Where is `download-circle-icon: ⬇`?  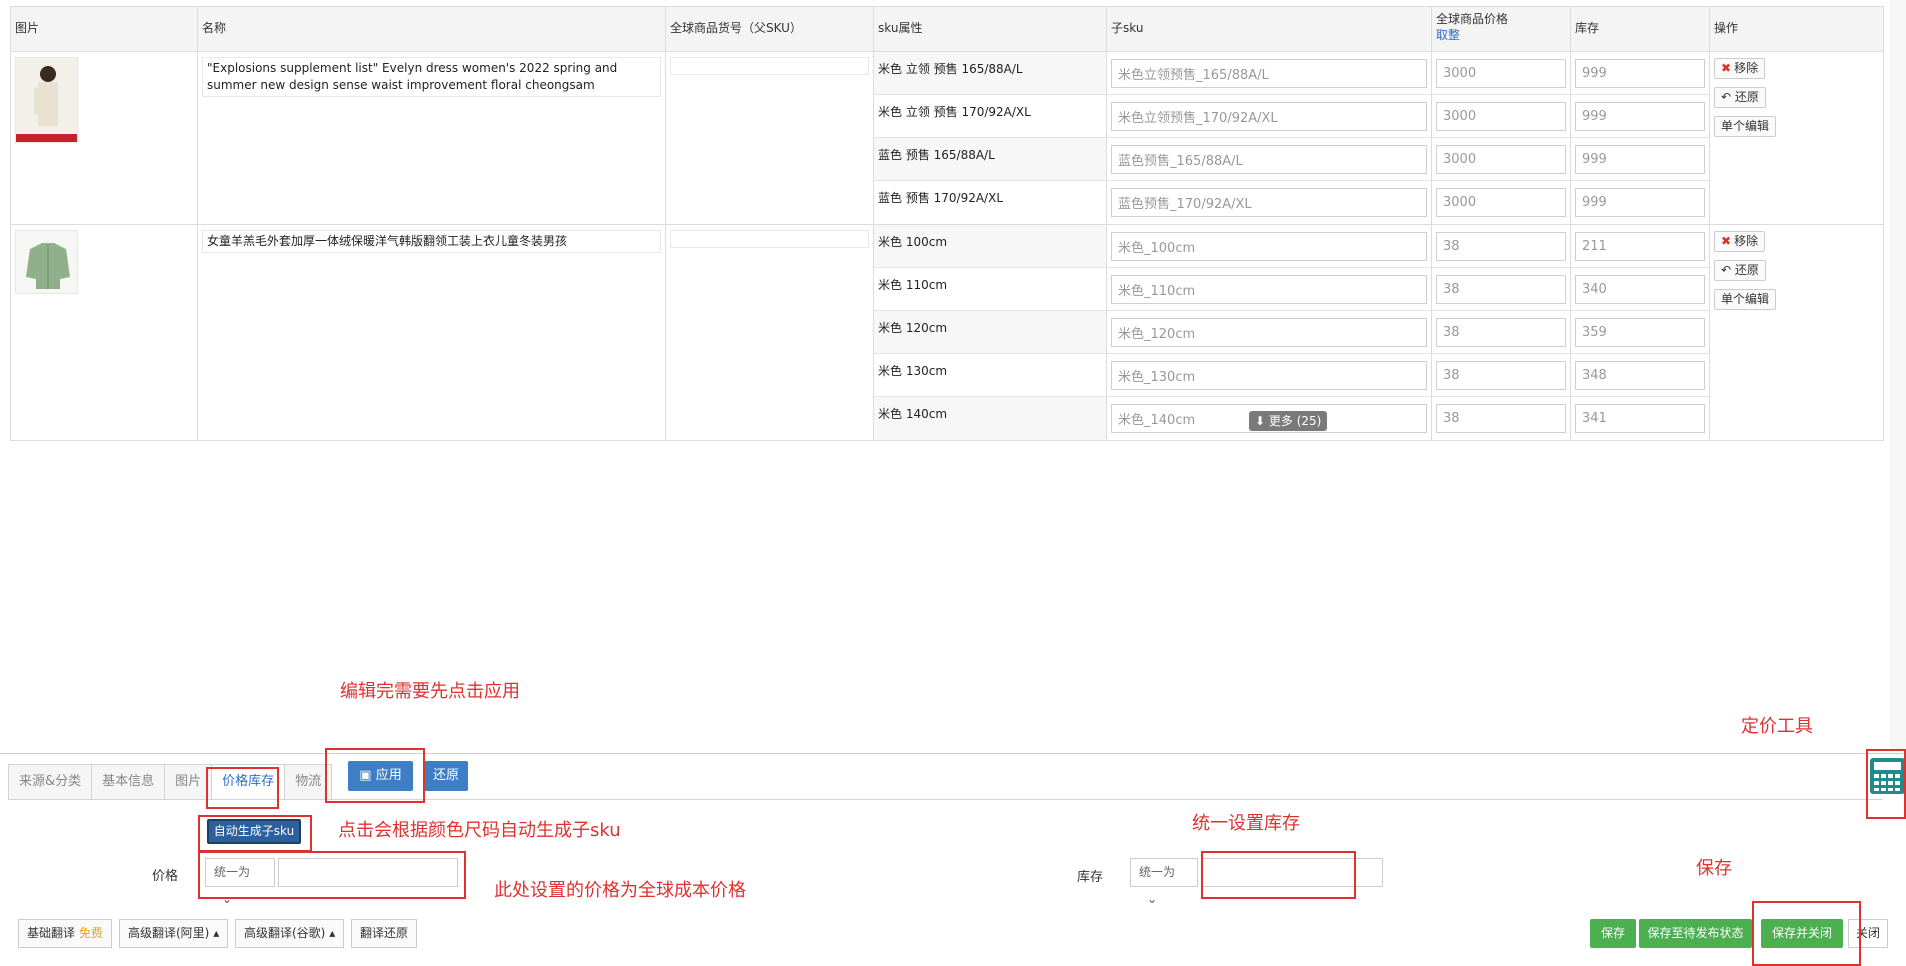 download-circle-icon: ⬇ is located at coordinates (1262, 421).